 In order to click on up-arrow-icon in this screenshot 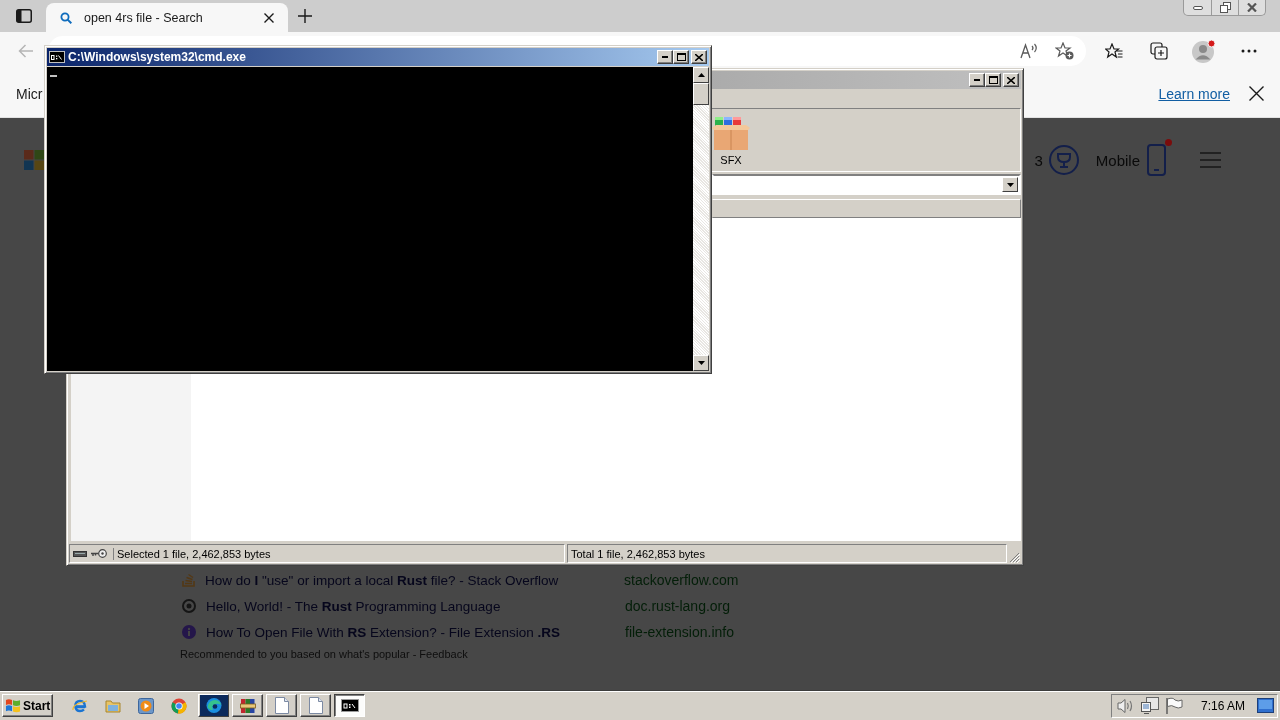, I will do `click(701, 75)`.